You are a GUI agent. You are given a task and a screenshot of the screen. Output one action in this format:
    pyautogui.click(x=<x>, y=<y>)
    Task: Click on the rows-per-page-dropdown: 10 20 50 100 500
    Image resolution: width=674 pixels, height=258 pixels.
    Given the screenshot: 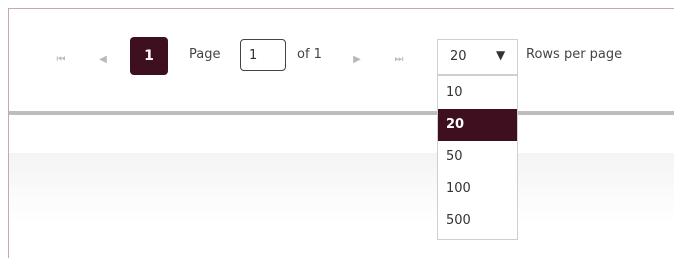 What is the action you would take?
    pyautogui.click(x=477, y=157)
    